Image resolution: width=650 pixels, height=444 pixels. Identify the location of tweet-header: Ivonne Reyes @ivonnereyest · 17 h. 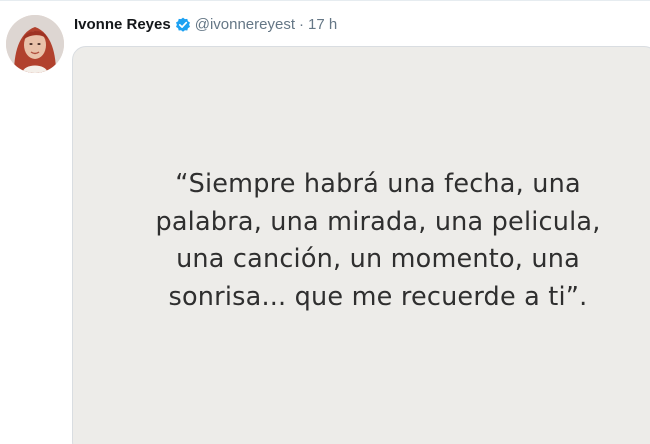
(205, 25).